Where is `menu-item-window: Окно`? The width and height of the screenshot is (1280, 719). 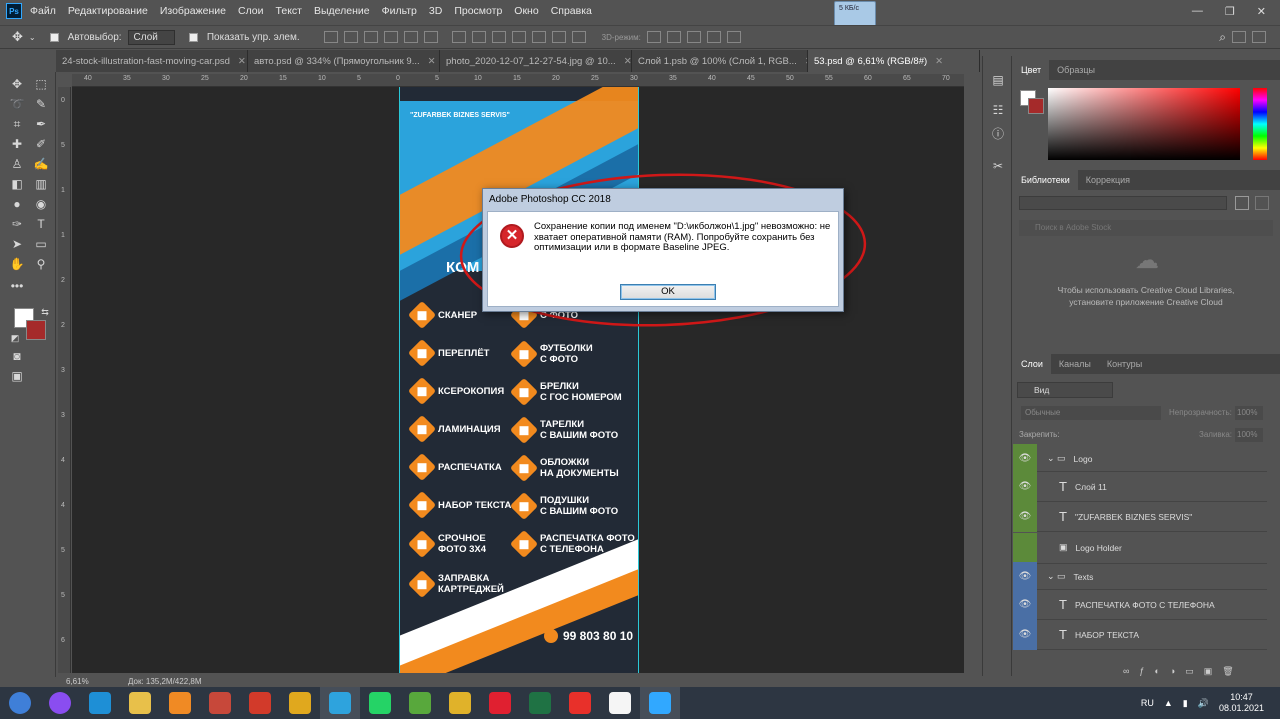 menu-item-window: Окно is located at coordinates (526, 11).